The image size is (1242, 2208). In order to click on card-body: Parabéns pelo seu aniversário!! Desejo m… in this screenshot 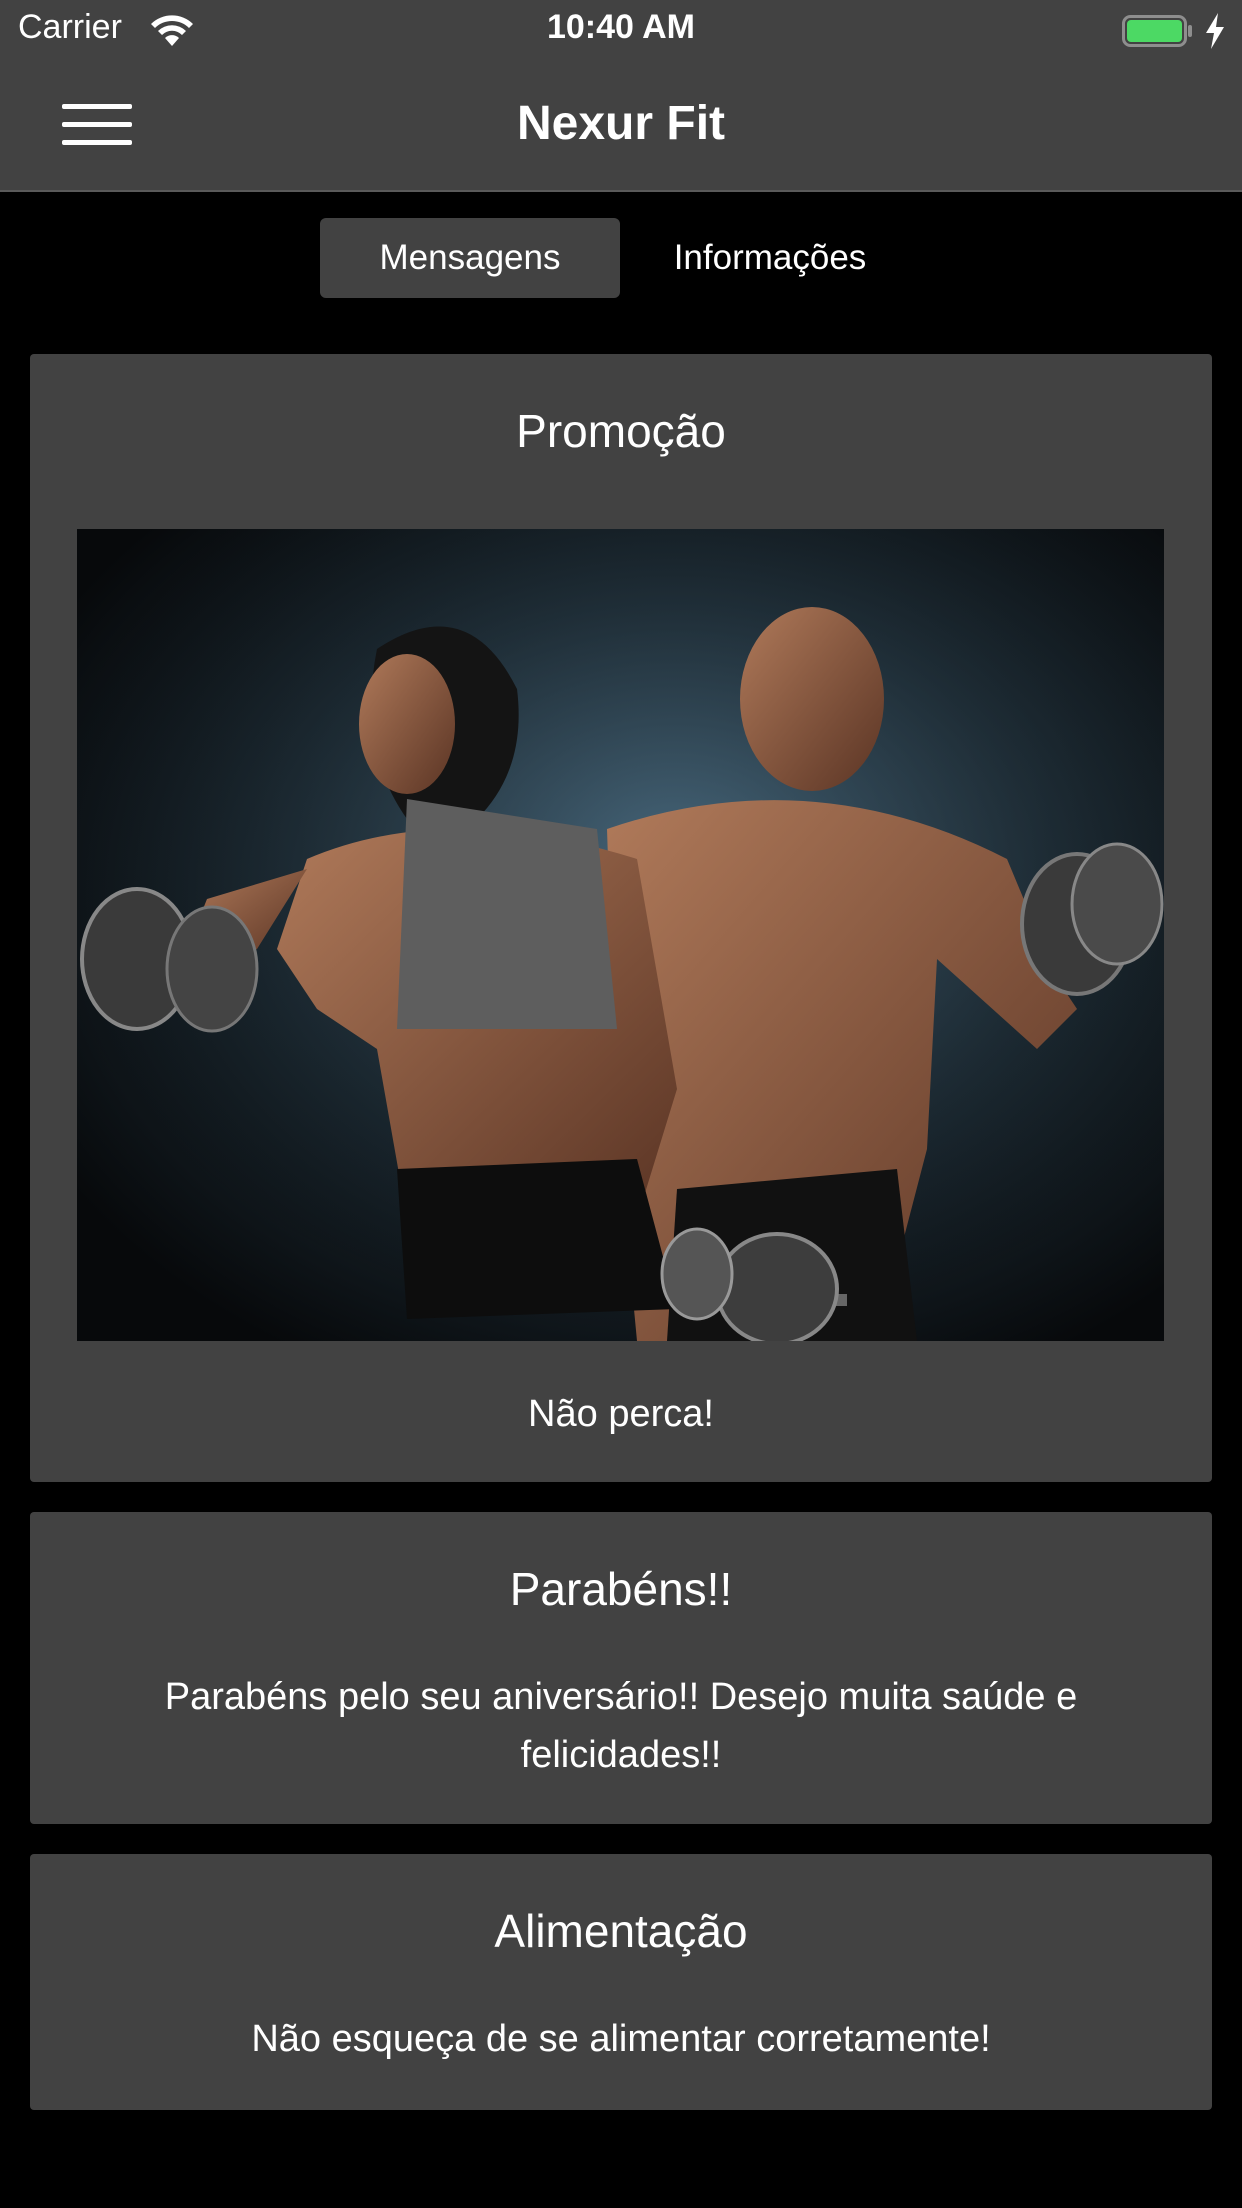, I will do `click(621, 1726)`.